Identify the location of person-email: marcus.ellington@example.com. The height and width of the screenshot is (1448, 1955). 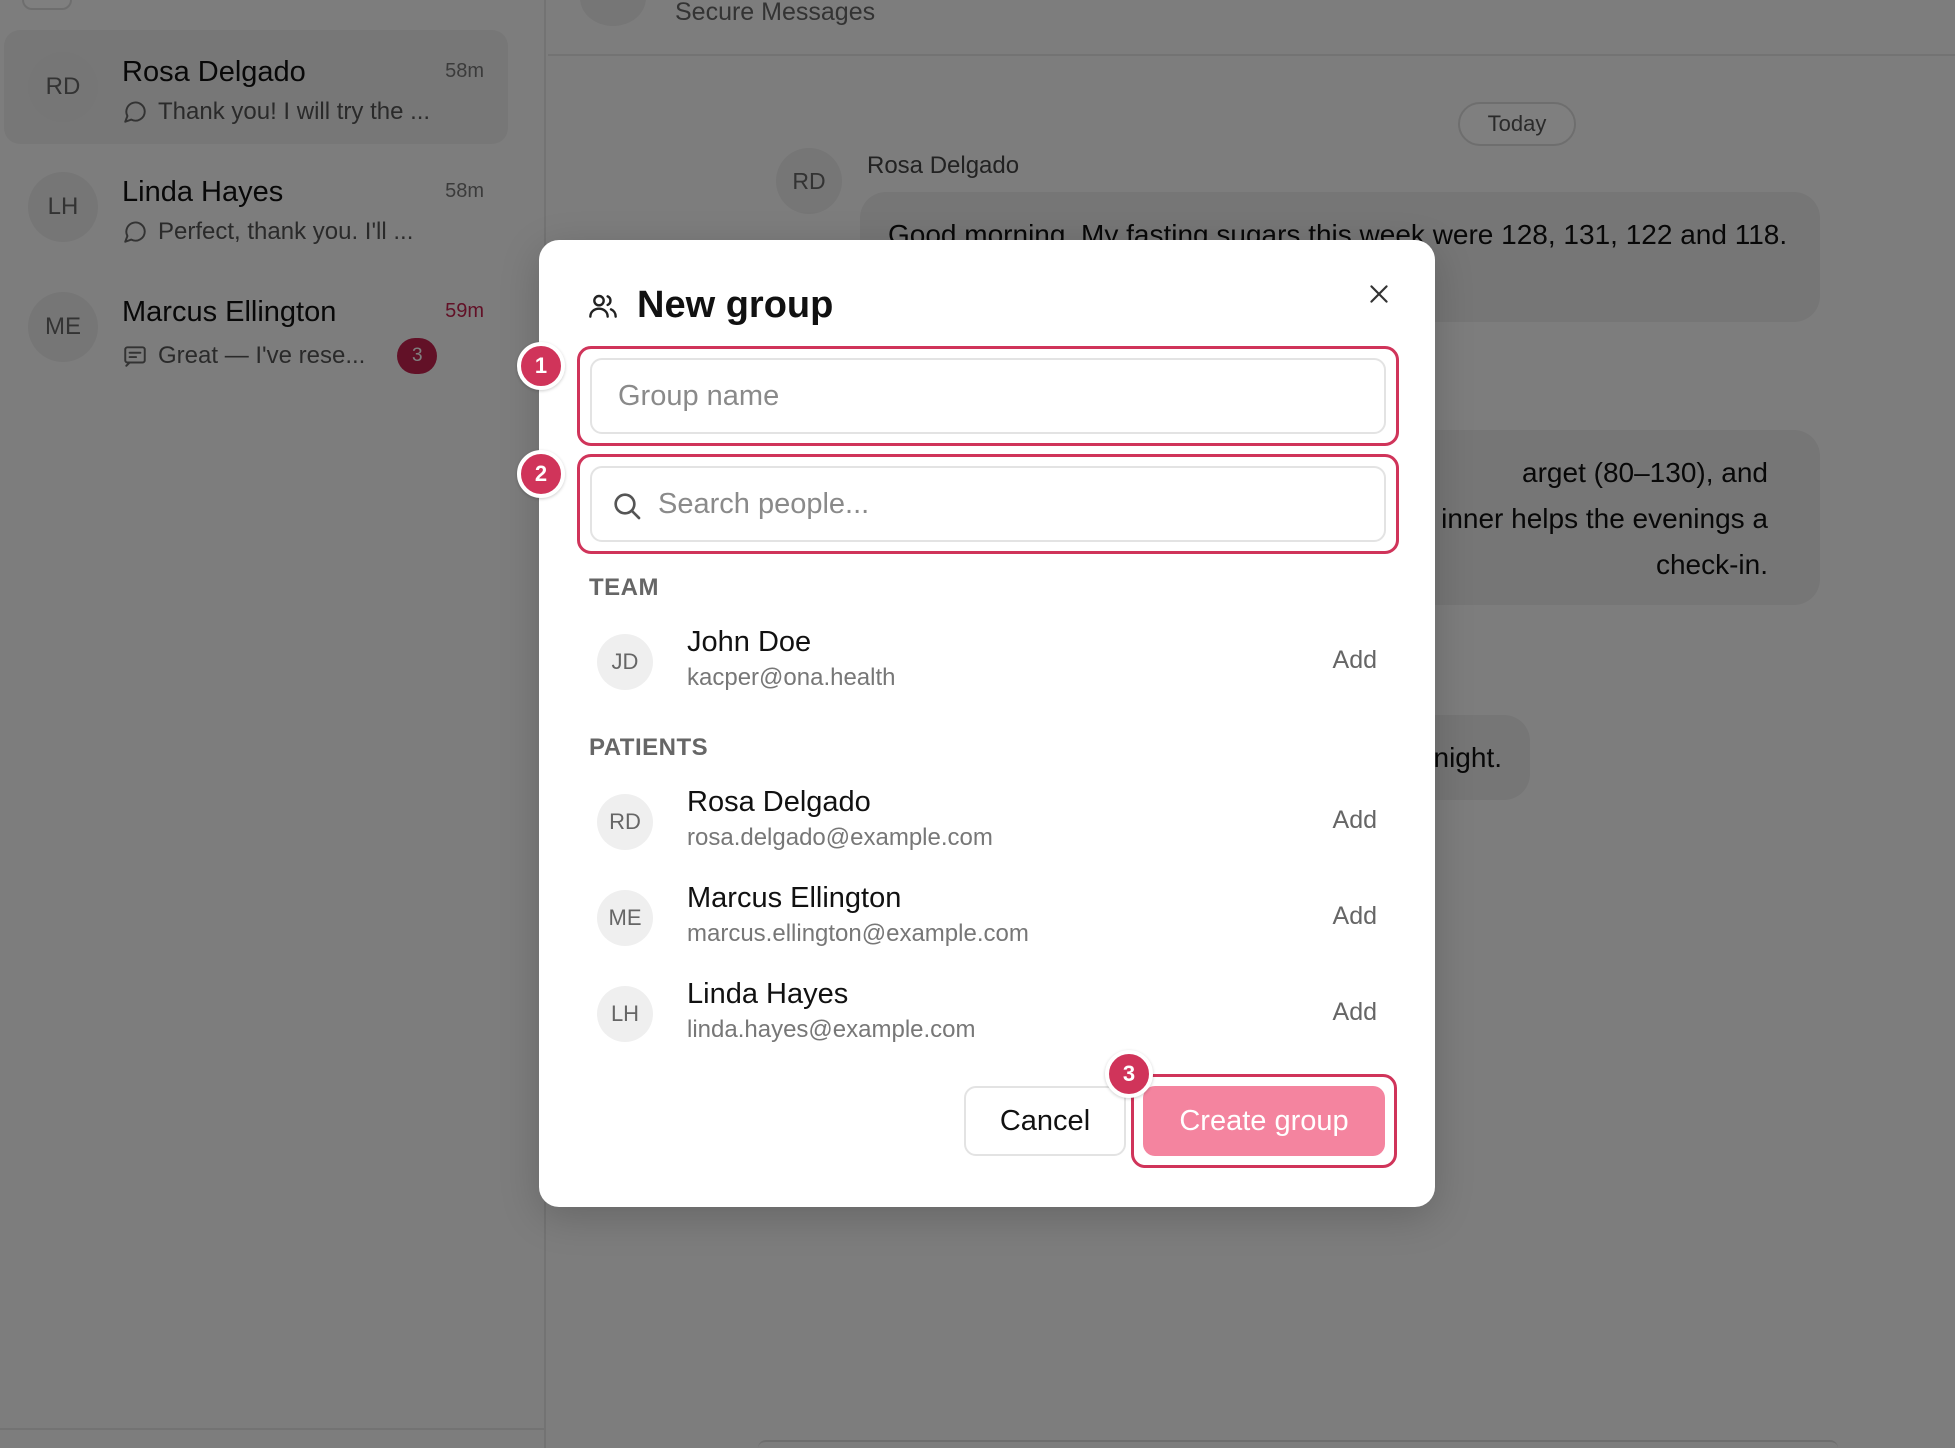
(858, 933).